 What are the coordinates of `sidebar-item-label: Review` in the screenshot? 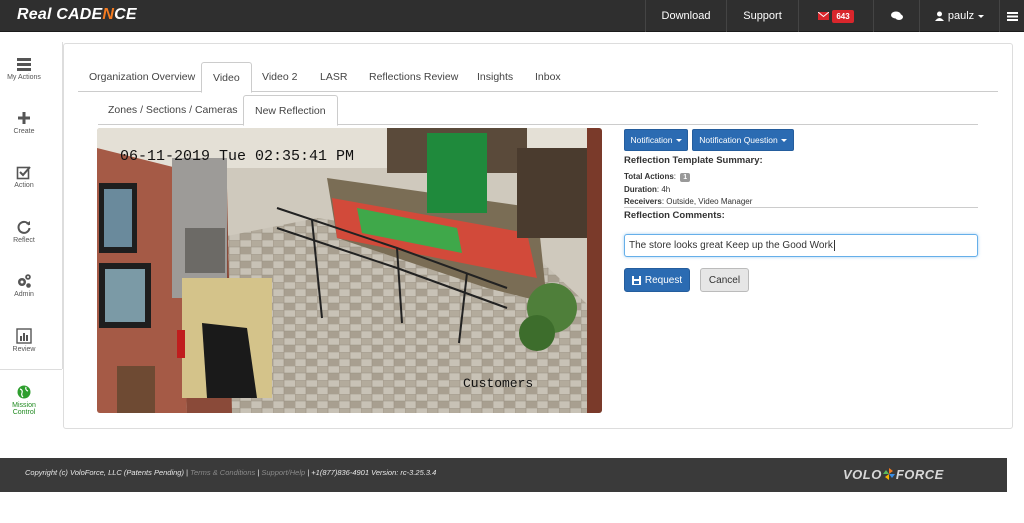 It's located at (24, 349).